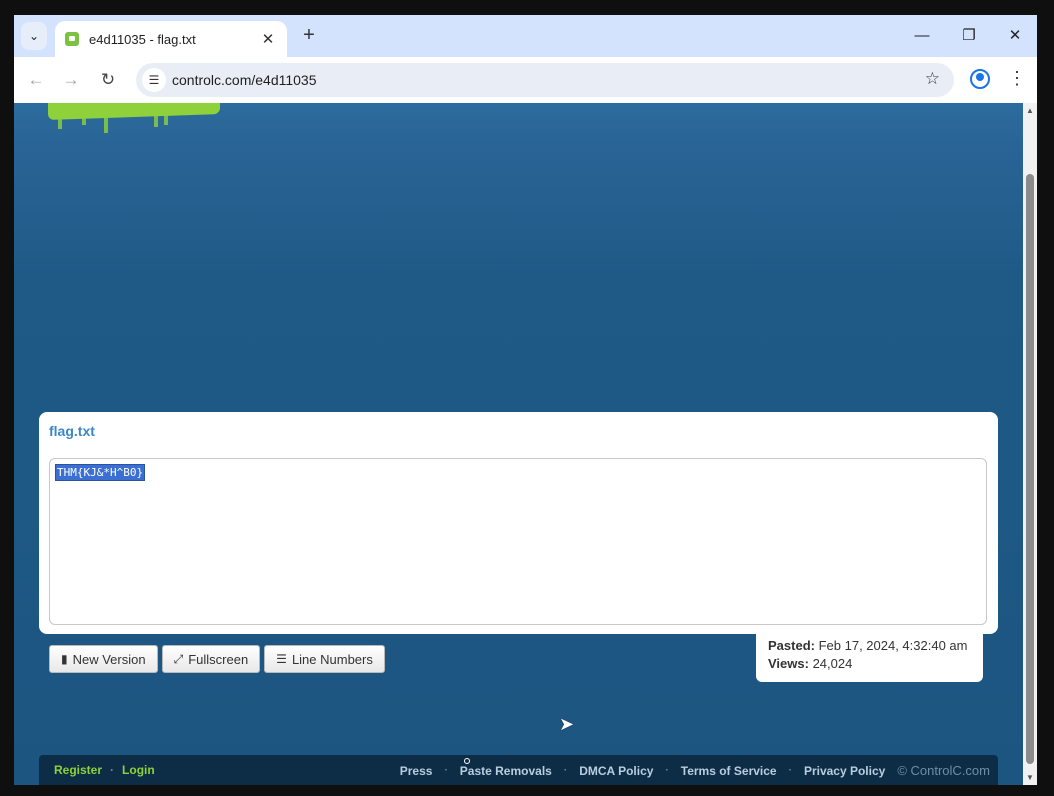 This screenshot has height=796, width=1054. I want to click on tune-icon: ☰, so click(154, 80).